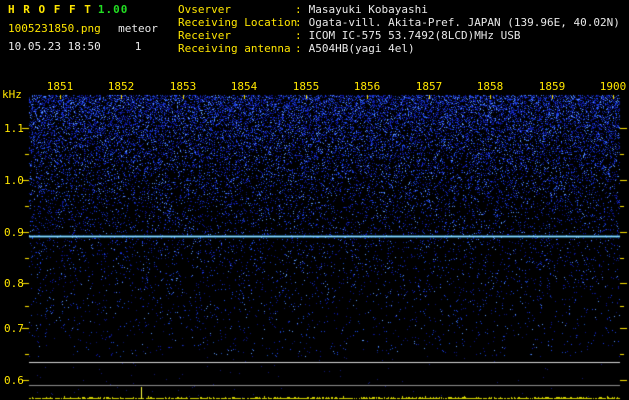 The height and width of the screenshot is (400, 629). What do you see at coordinates (14, 380) in the screenshot?
I see `y-tick-label: 0.6` at bounding box center [14, 380].